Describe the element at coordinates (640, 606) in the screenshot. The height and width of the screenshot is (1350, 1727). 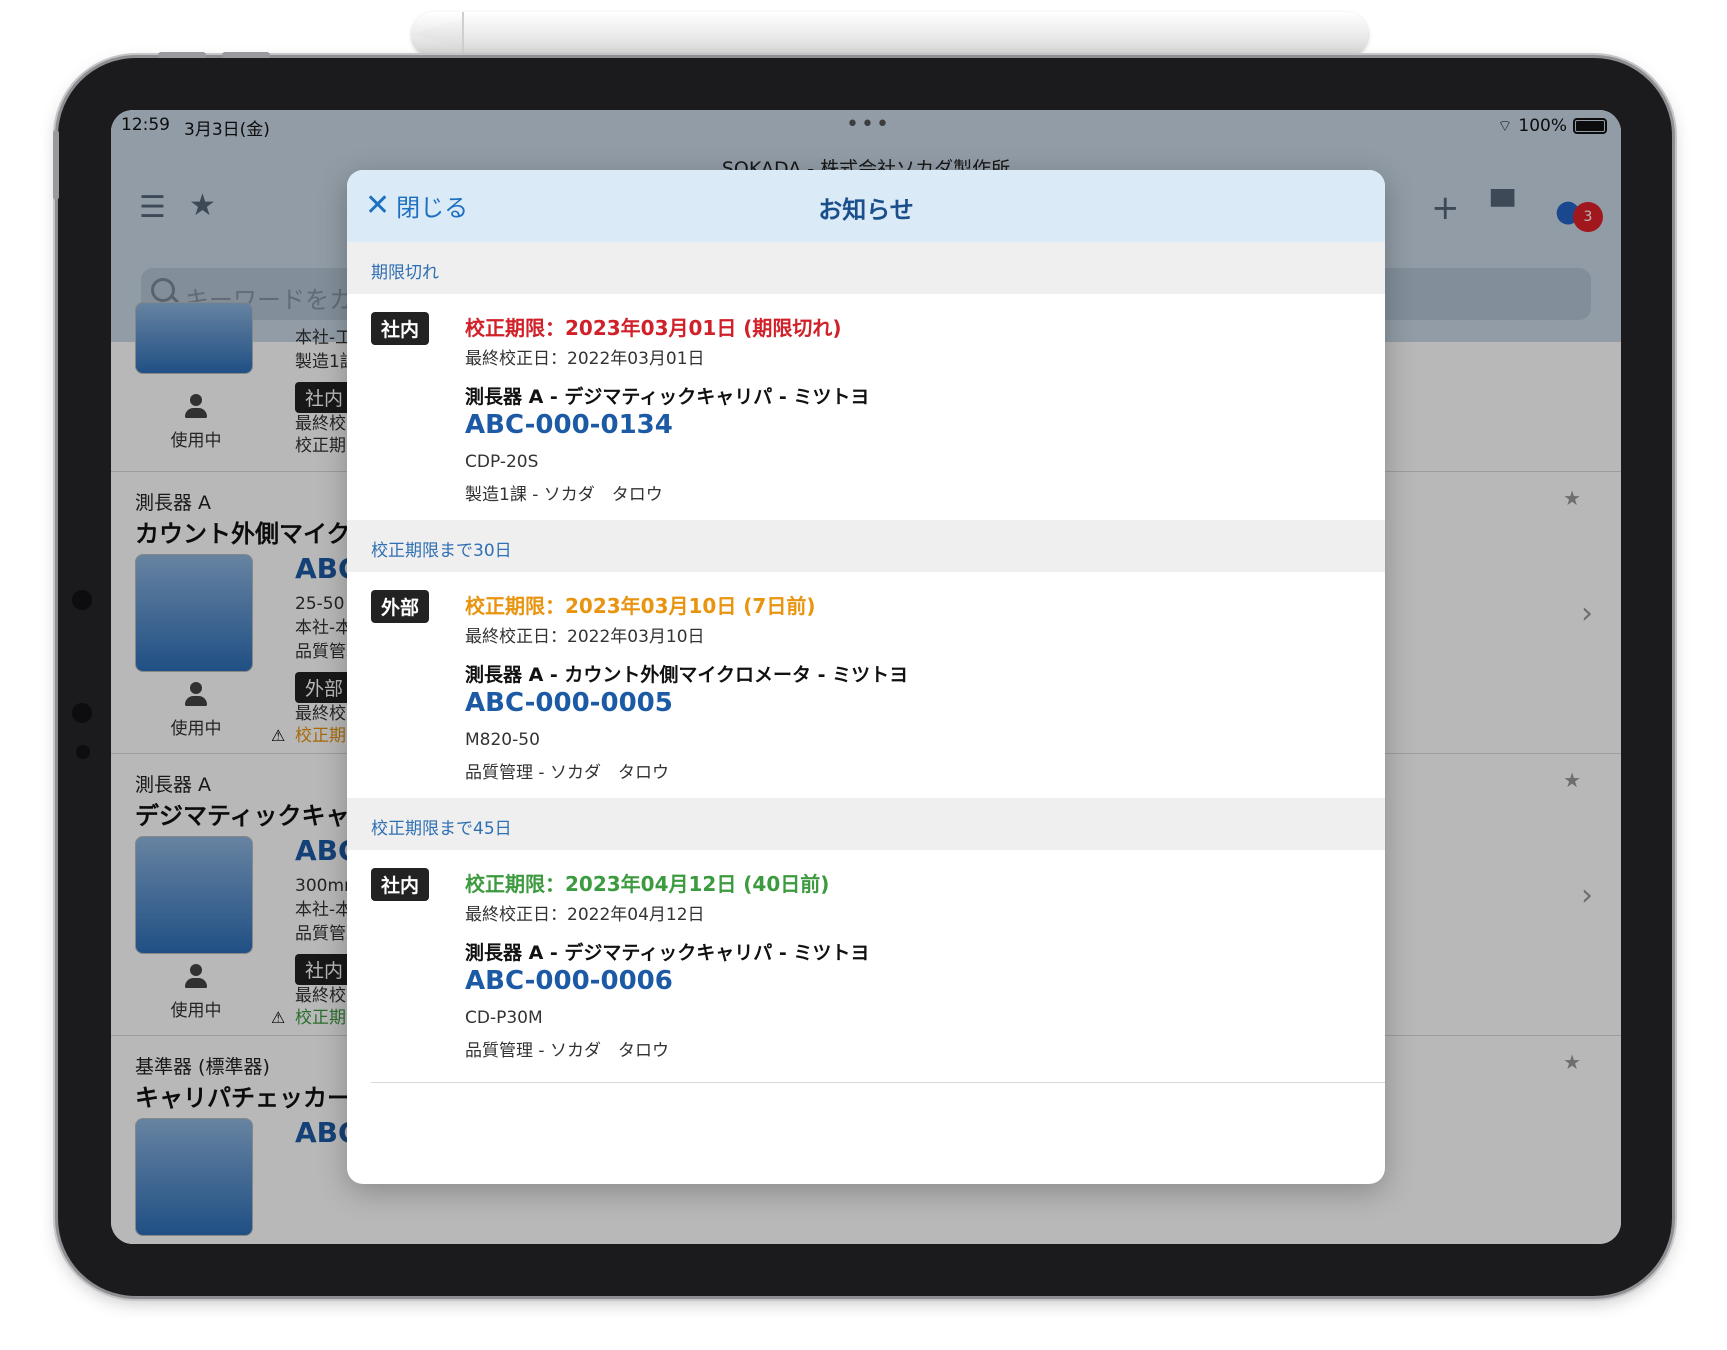
I see `calibration-deadline: 校正期限：2023年03月10日 (7日前)` at that location.